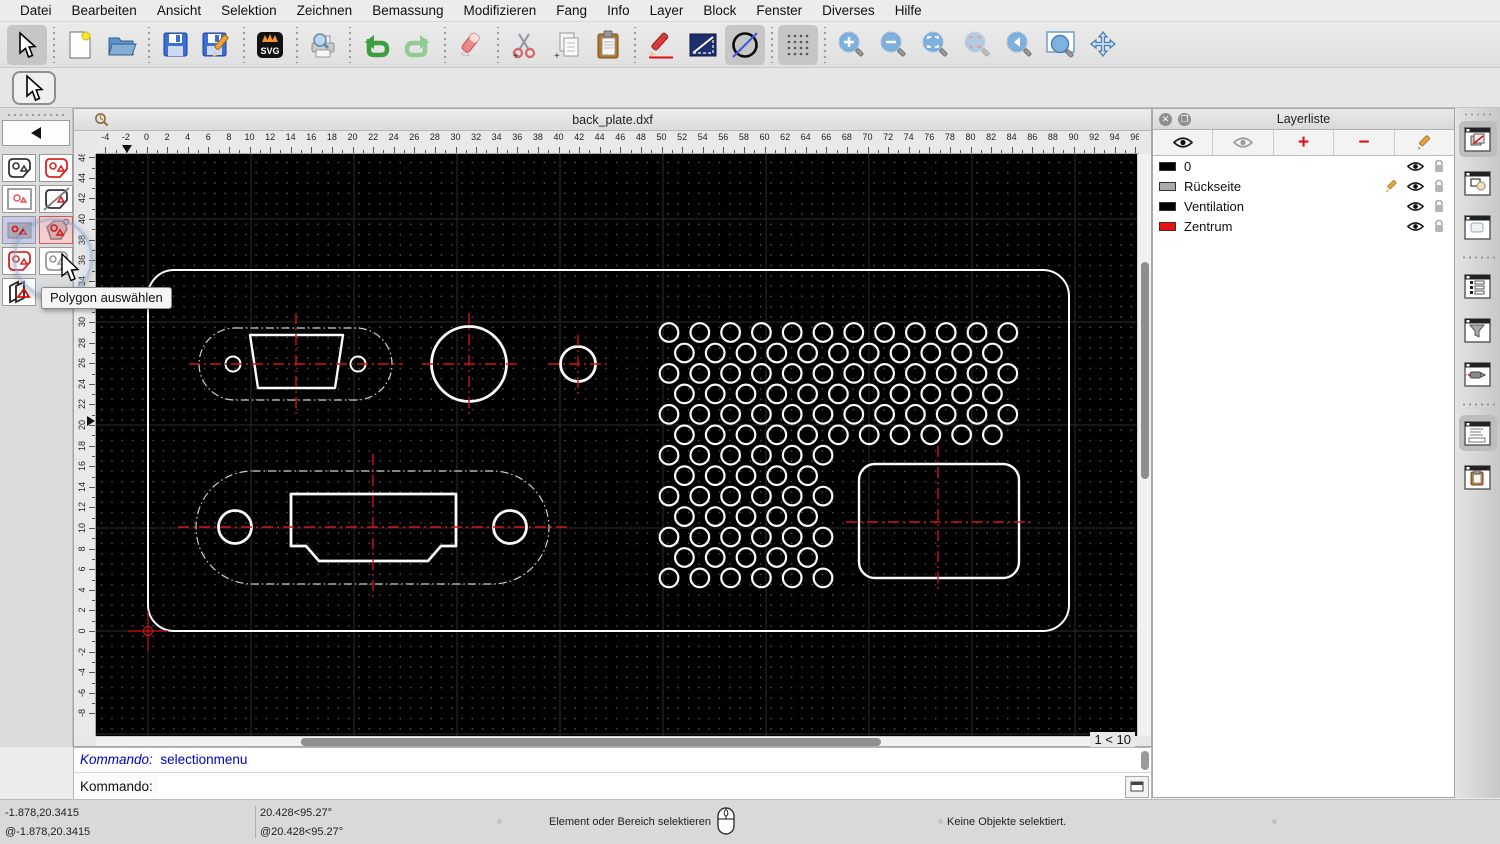 Image resolution: width=1500 pixels, height=844 pixels. What do you see at coordinates (36, 133) in the screenshot?
I see `back-button` at bounding box center [36, 133].